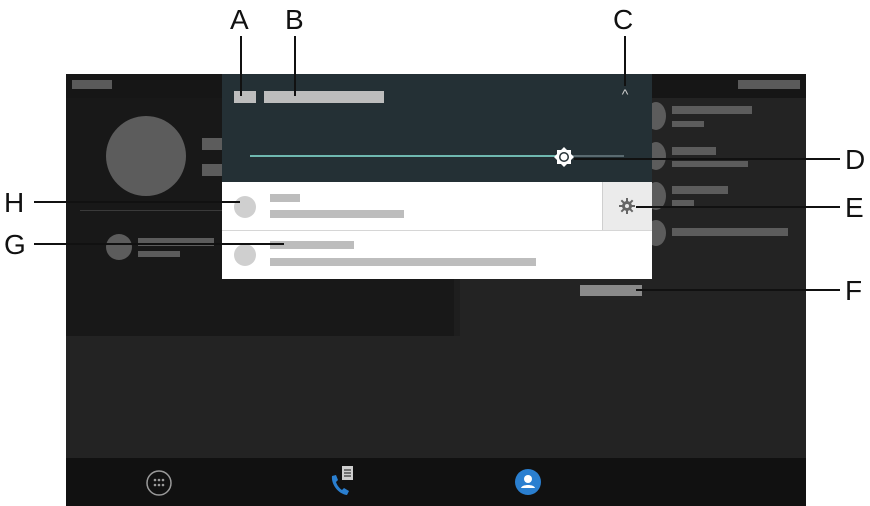 Image resolution: width=870 pixels, height=506 pixels. I want to click on contact-avatar-large, so click(146, 156).